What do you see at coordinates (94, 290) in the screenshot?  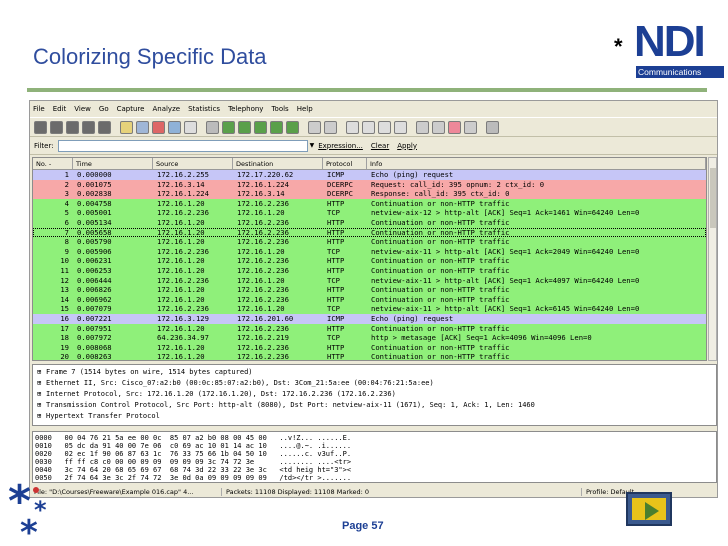 I see `packet-time: 0.006826` at bounding box center [94, 290].